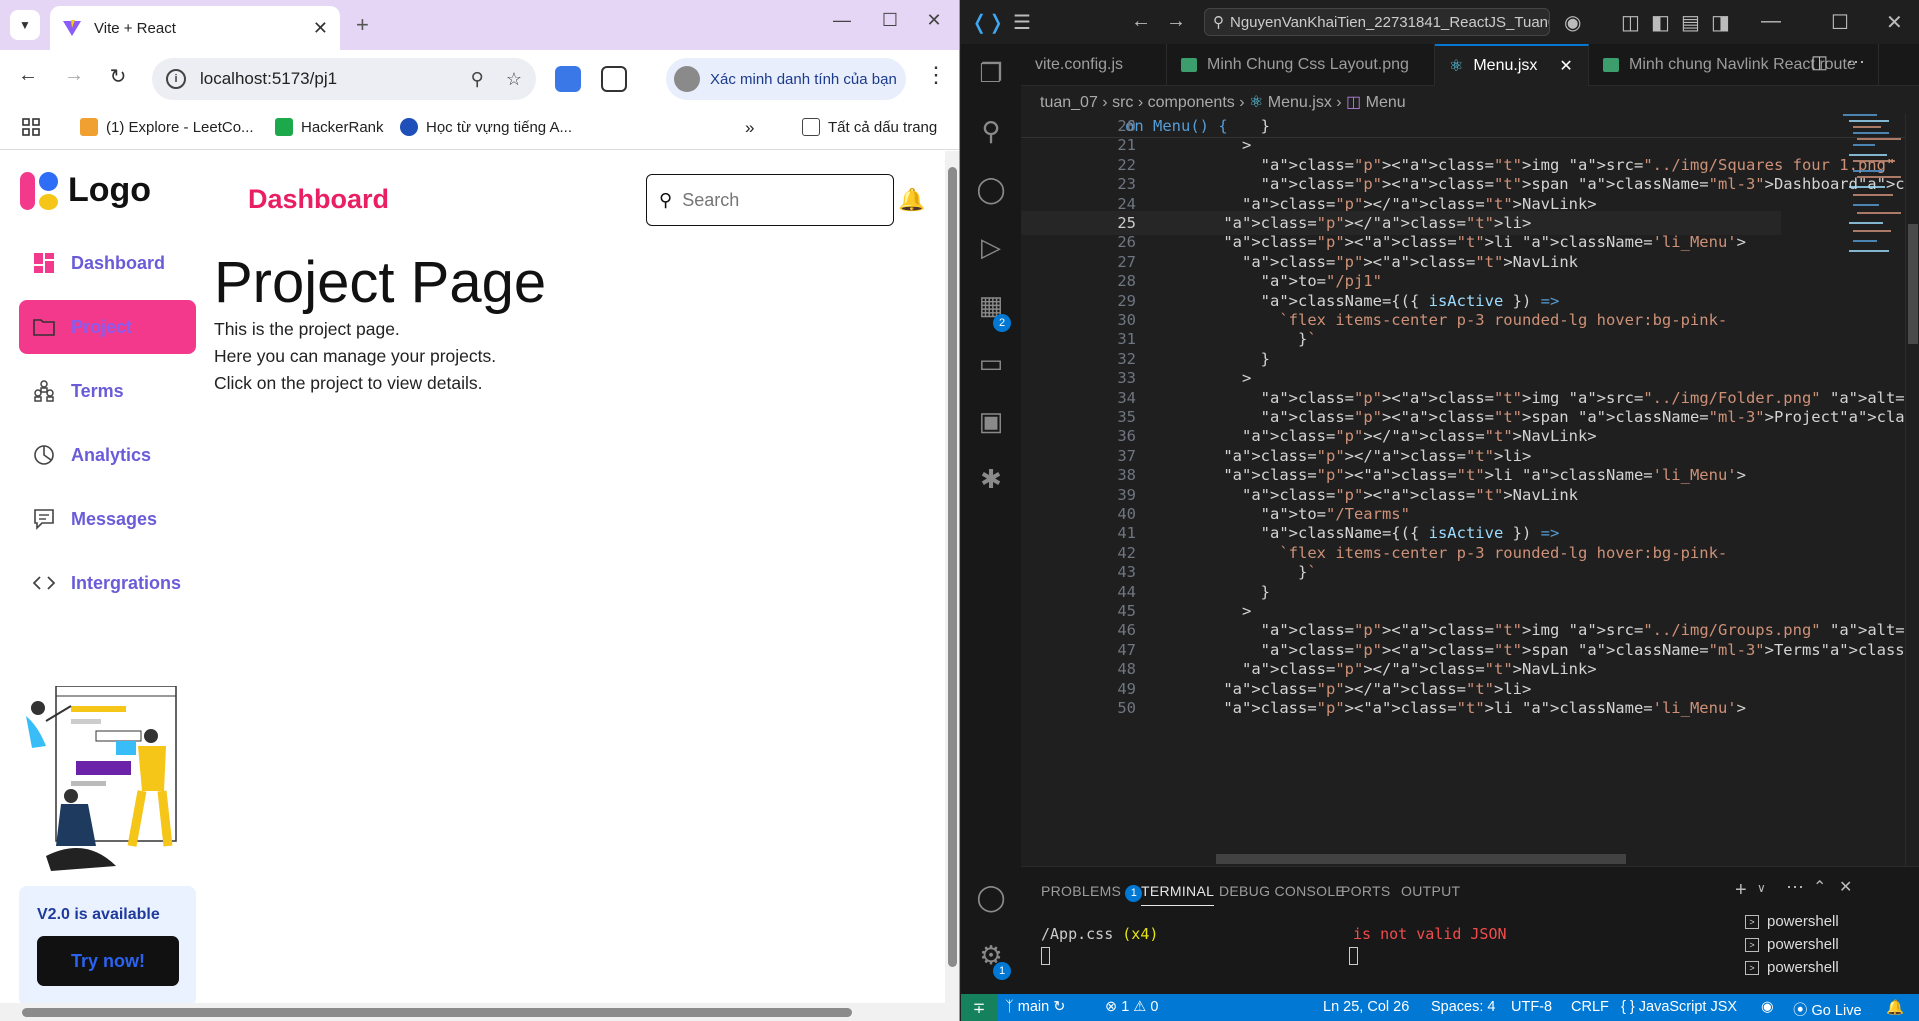 The height and width of the screenshot is (1021, 1919). I want to click on back-button: ←, so click(28, 75).